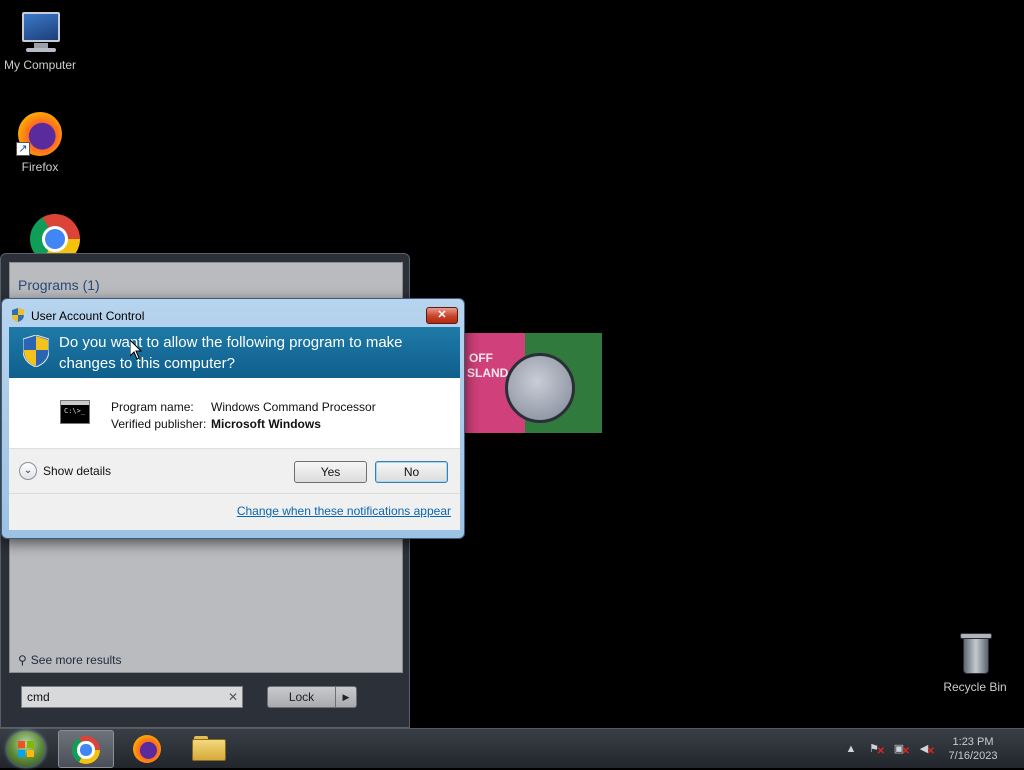  What do you see at coordinates (23, 149) in the screenshot?
I see `shortcut-arrow-icon: ↗` at bounding box center [23, 149].